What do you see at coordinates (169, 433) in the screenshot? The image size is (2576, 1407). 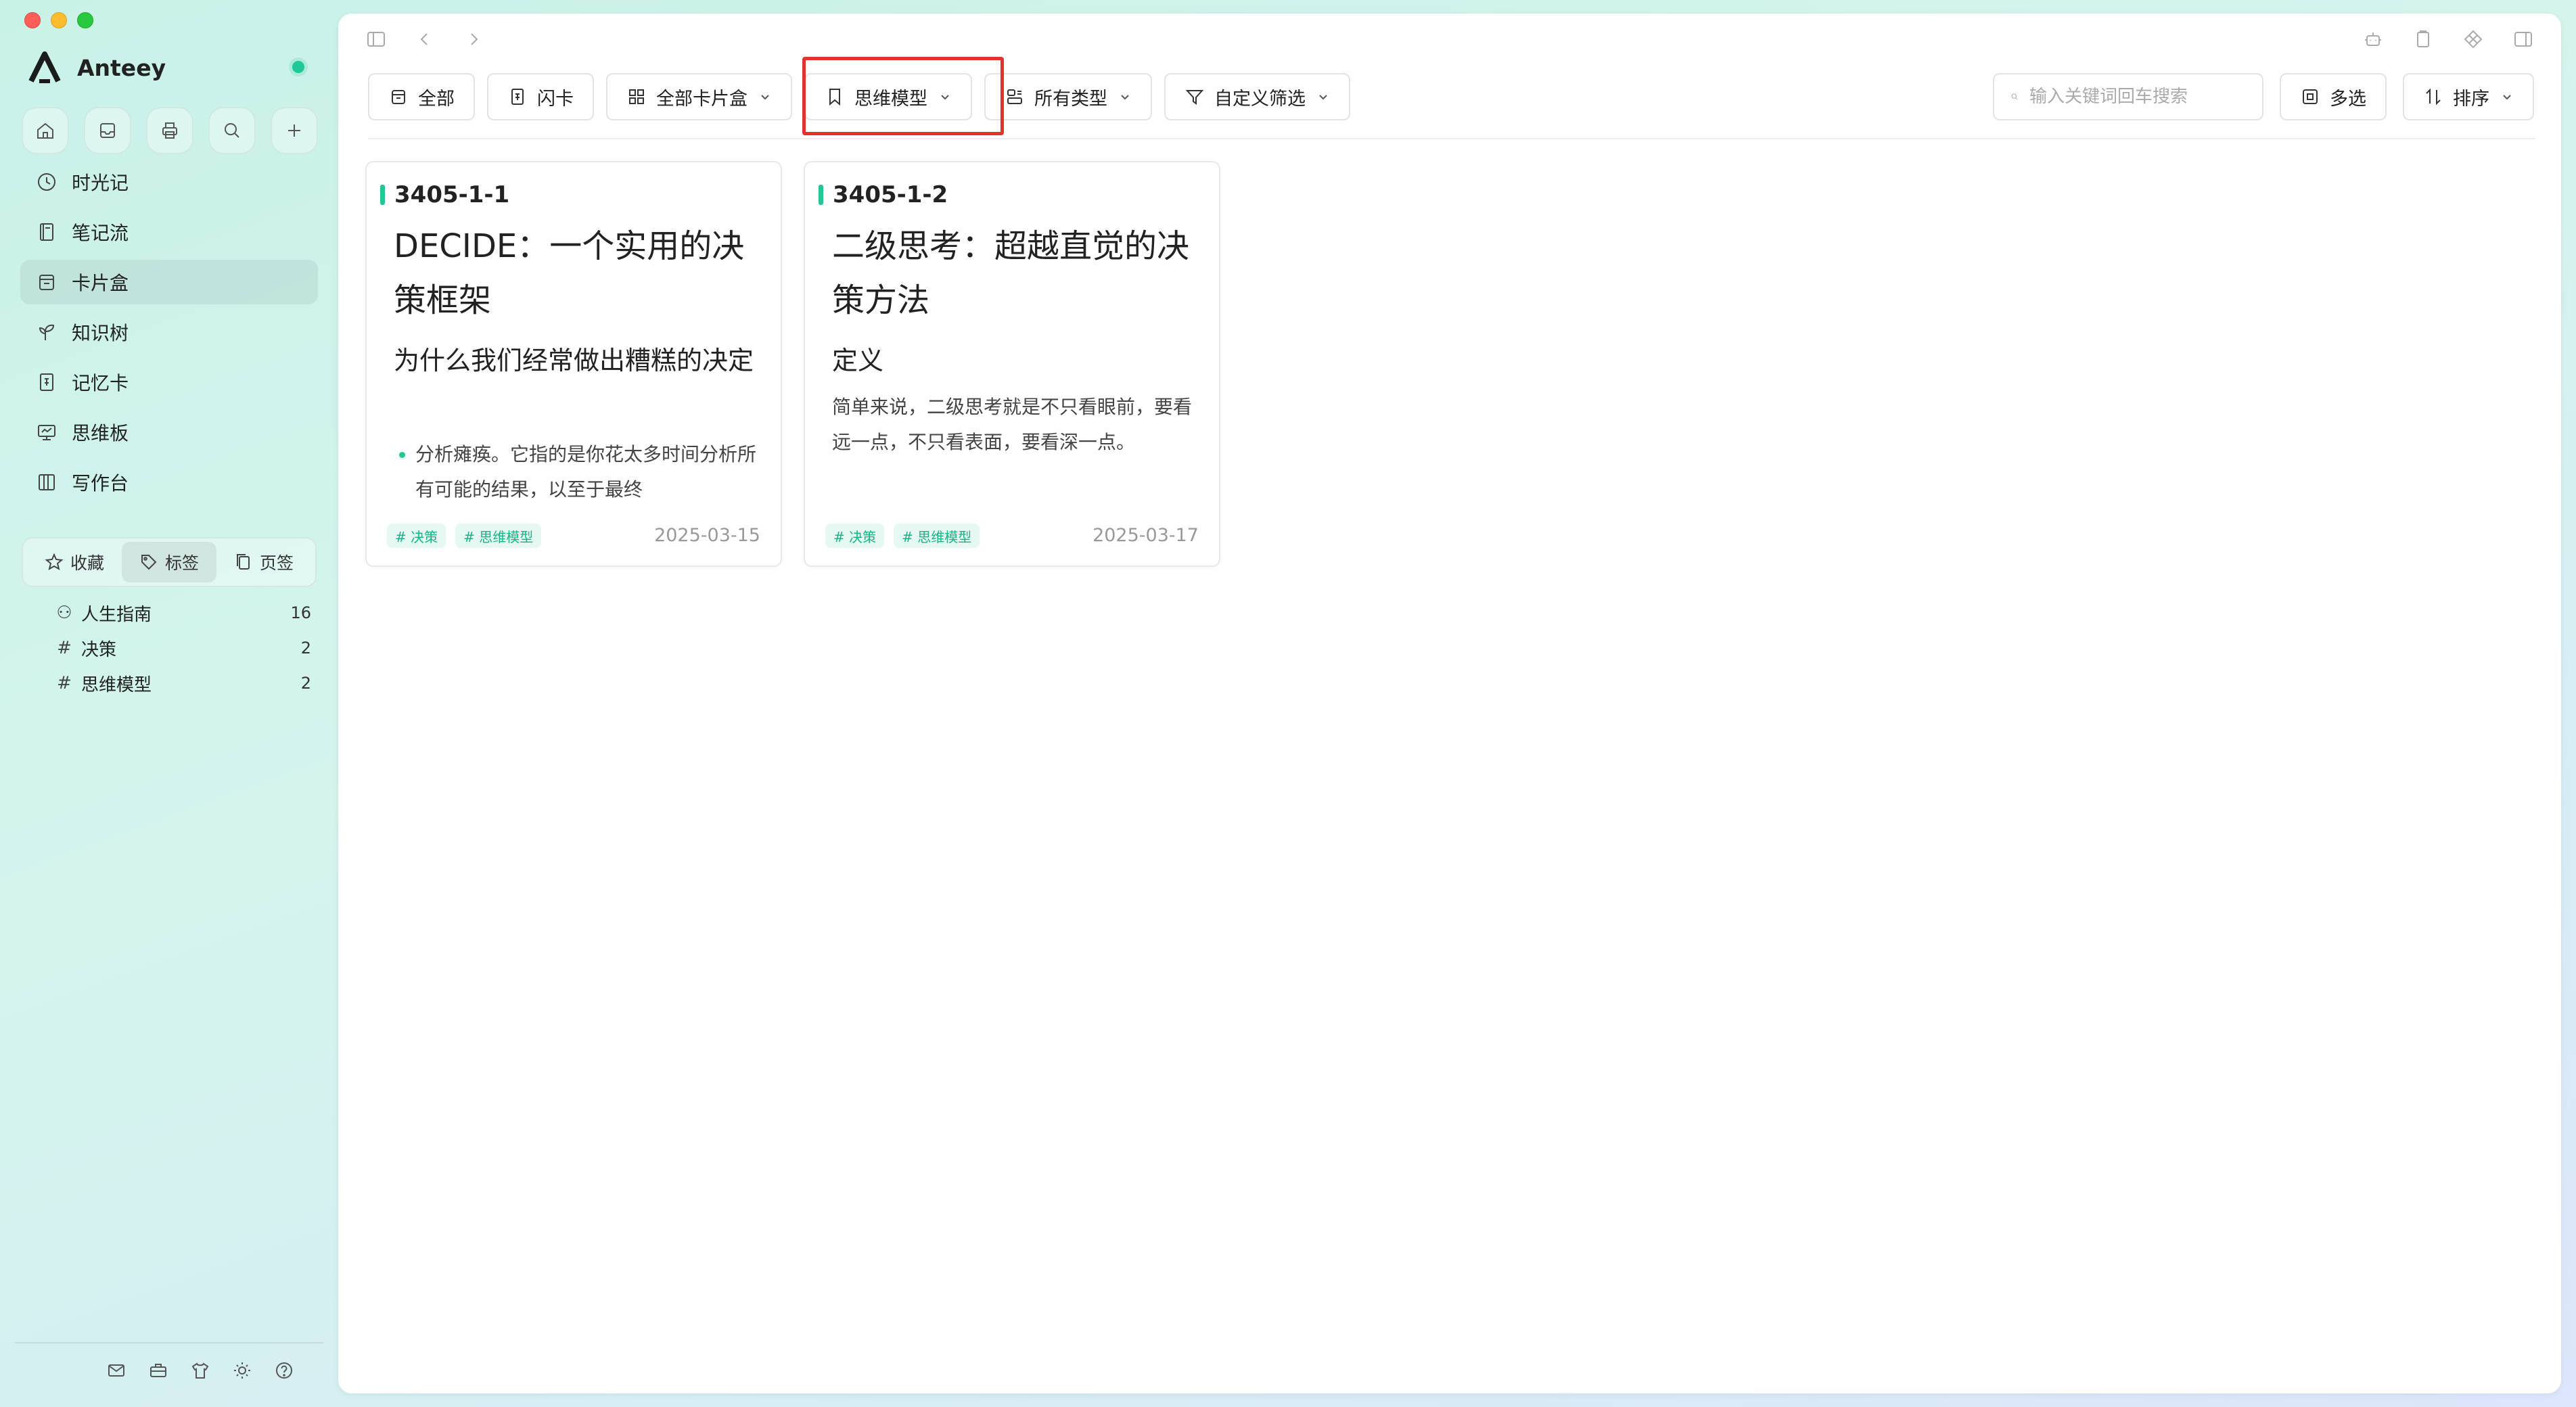 I see `sidebar-item-mind-board: 思维板` at bounding box center [169, 433].